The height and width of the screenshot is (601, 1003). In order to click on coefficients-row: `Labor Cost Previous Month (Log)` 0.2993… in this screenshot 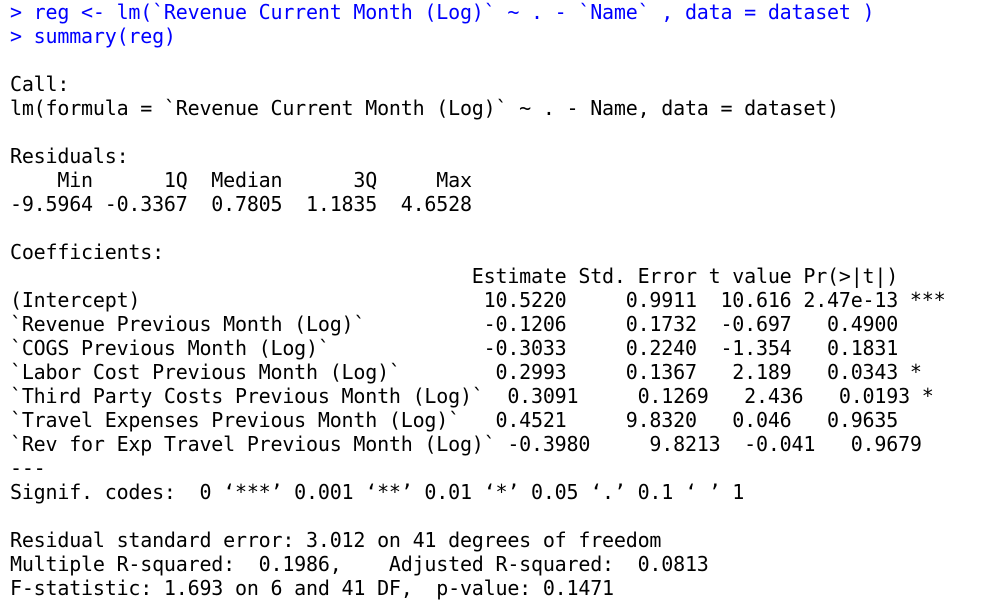, I will do `click(478, 372)`.